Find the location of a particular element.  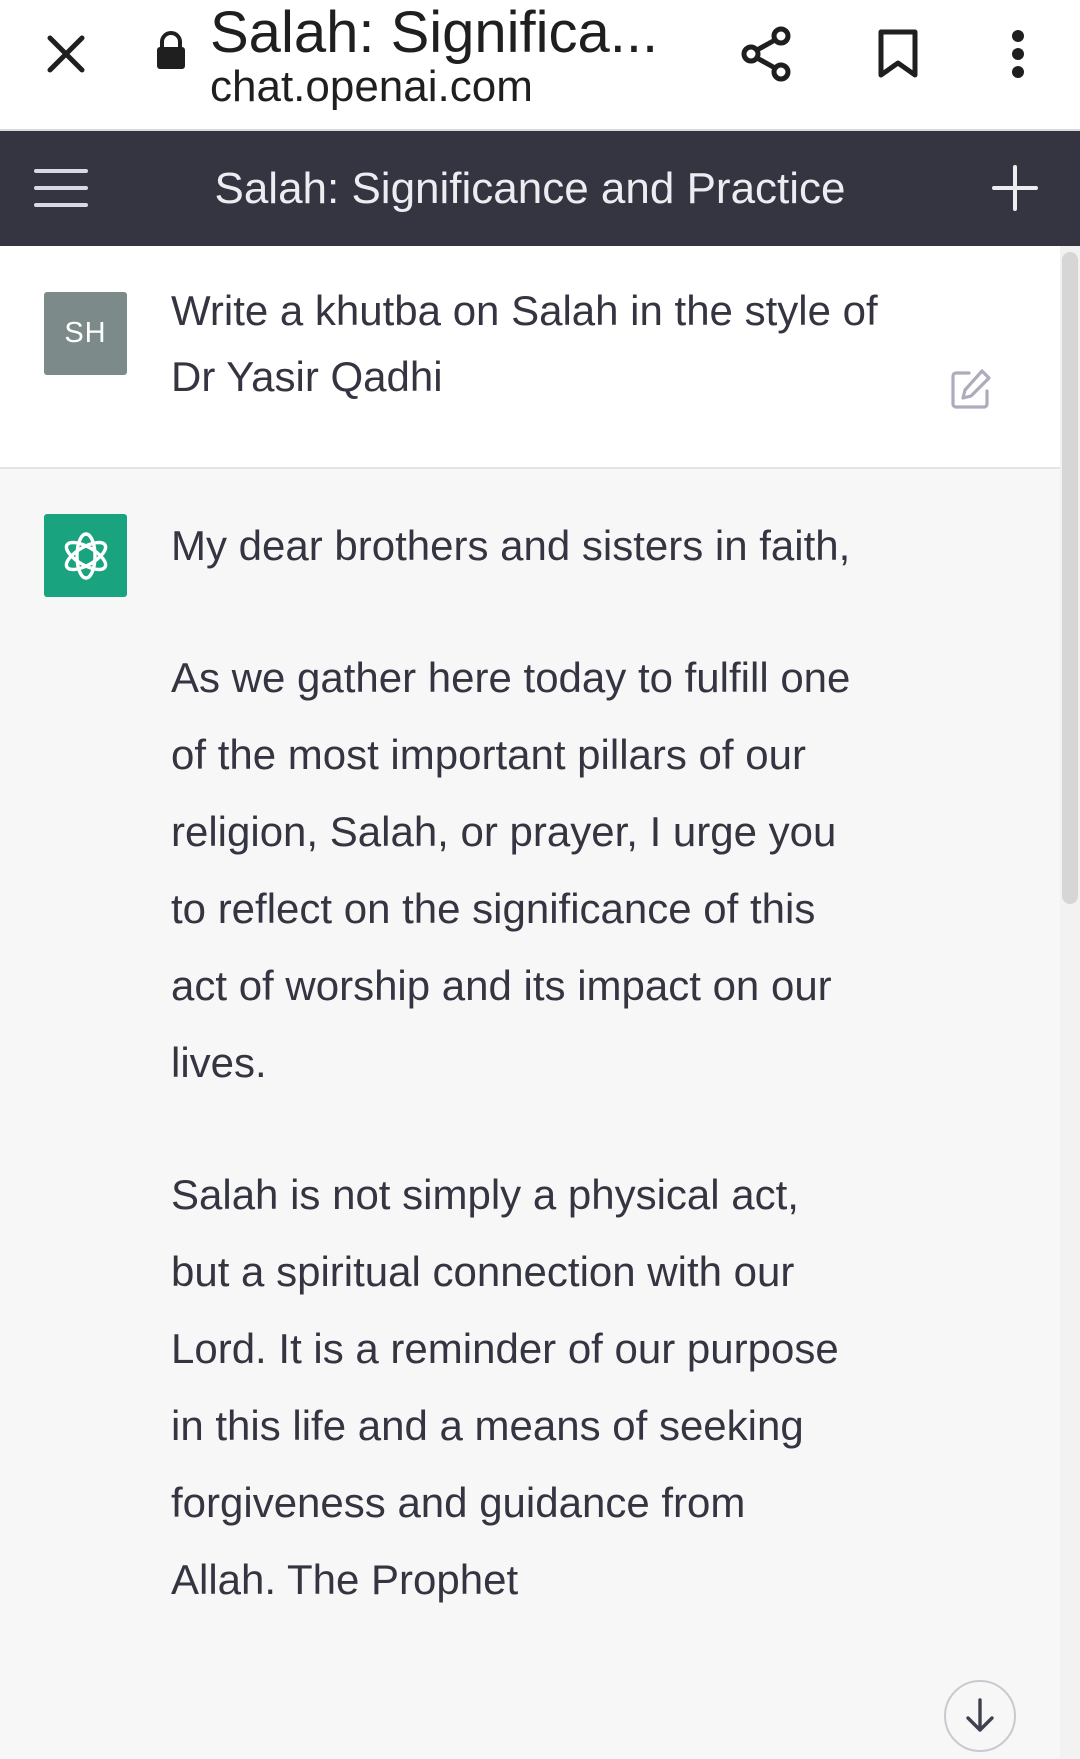

user-avatar: SH is located at coordinates (85, 333).